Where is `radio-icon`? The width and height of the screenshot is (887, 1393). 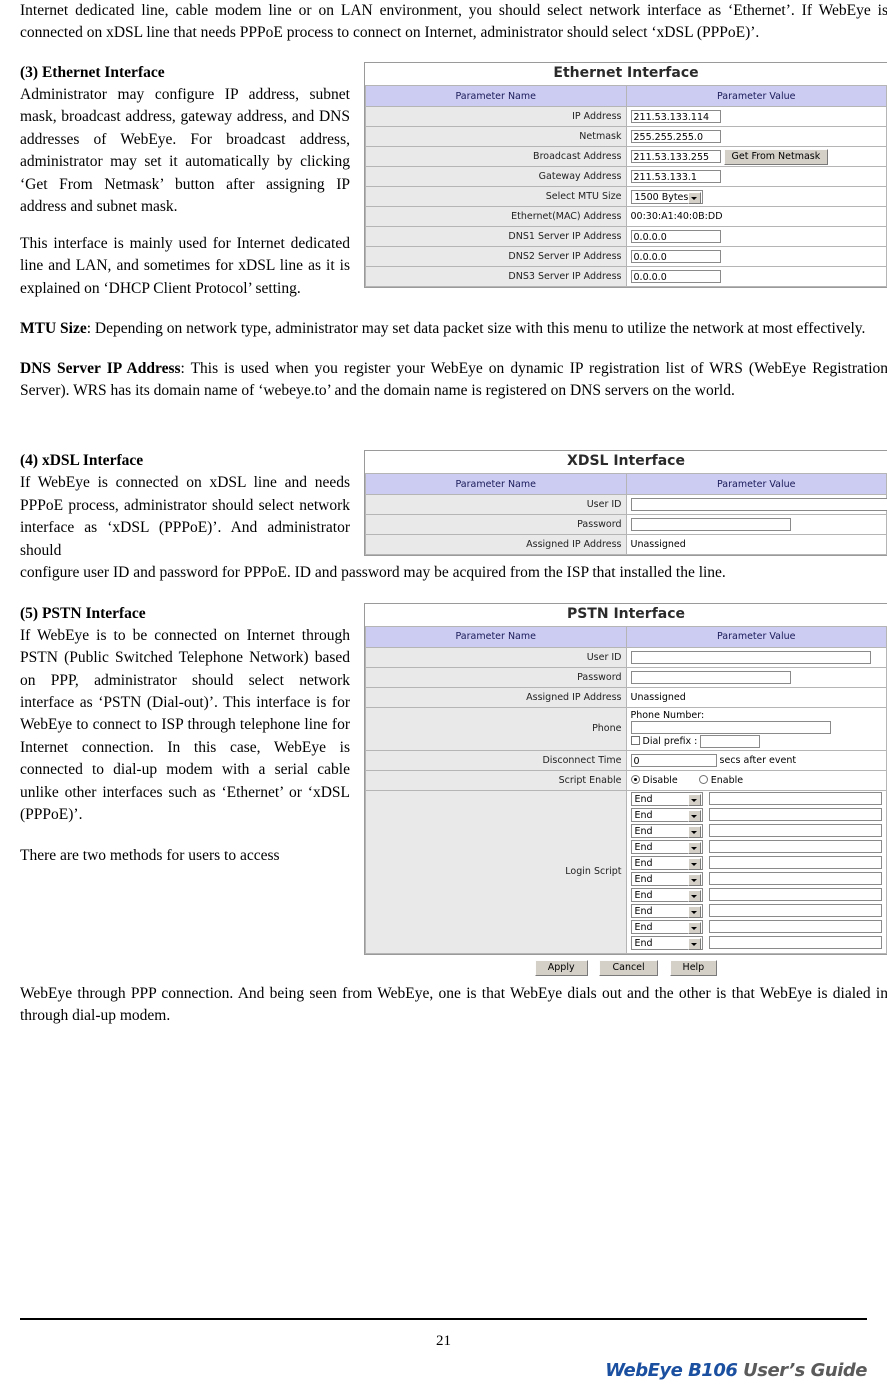 radio-icon is located at coordinates (635, 779).